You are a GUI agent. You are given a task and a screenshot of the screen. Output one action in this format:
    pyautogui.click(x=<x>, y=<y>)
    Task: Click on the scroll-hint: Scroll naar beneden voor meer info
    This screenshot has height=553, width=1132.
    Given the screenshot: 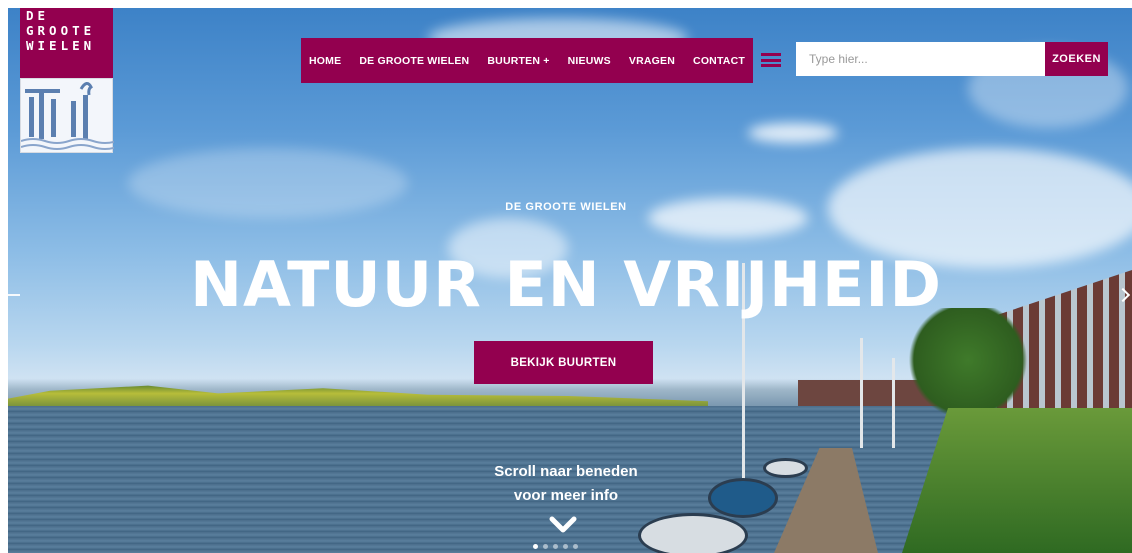 What is the action you would take?
    pyautogui.click(x=566, y=484)
    